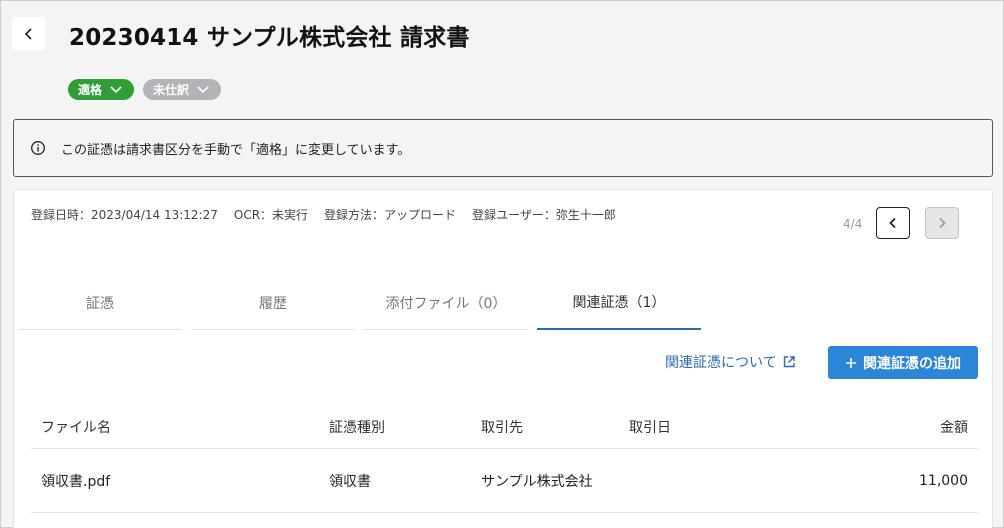  I want to click on qualification-status-dropdown: 適格, so click(101, 89).